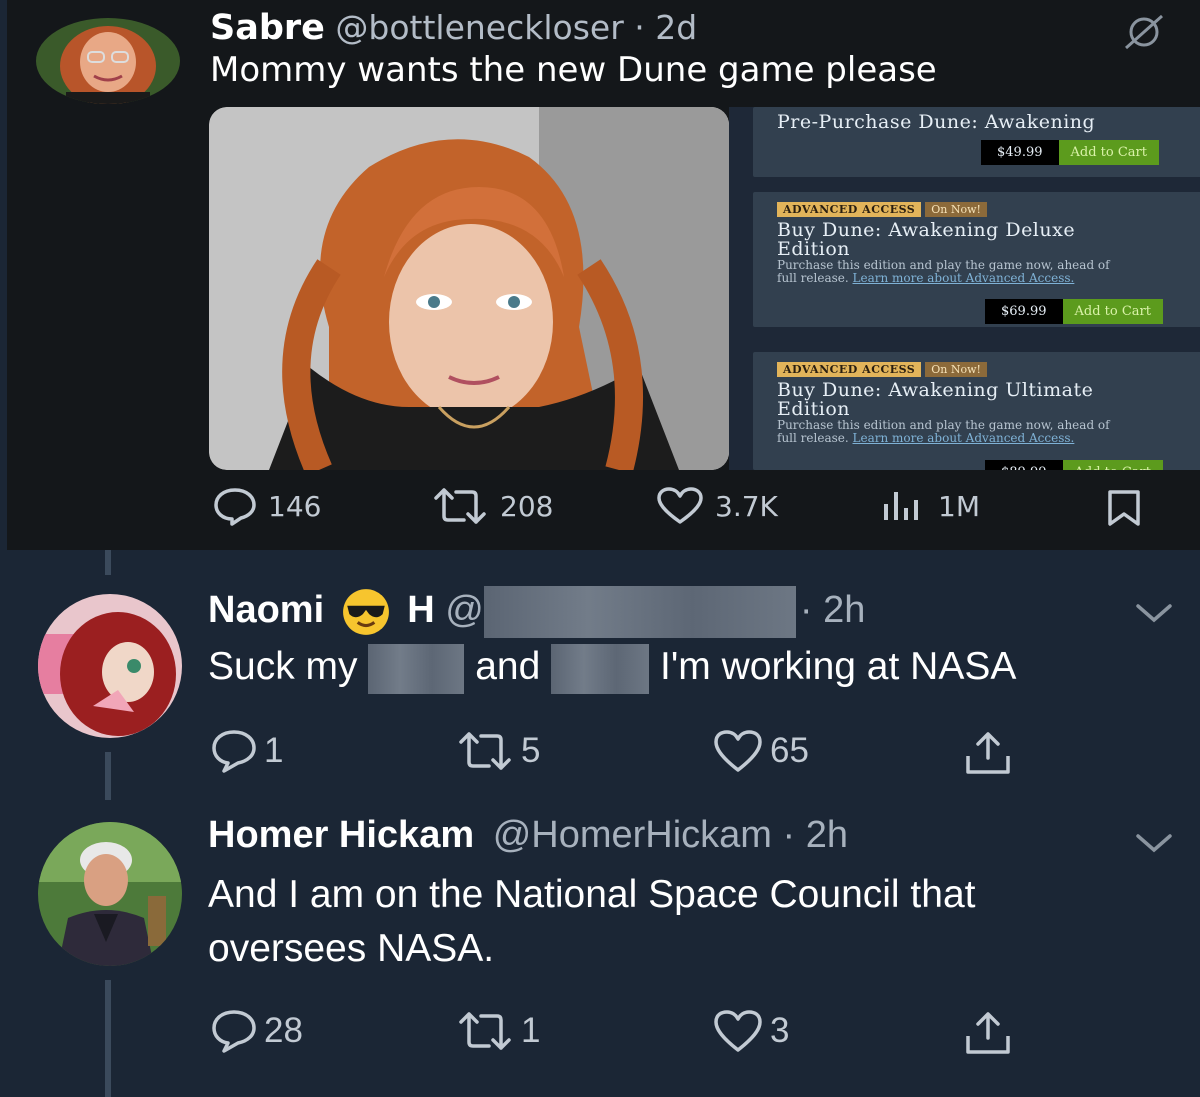 This screenshot has width=1200, height=1097. I want to click on redacted-handle, so click(639, 612).